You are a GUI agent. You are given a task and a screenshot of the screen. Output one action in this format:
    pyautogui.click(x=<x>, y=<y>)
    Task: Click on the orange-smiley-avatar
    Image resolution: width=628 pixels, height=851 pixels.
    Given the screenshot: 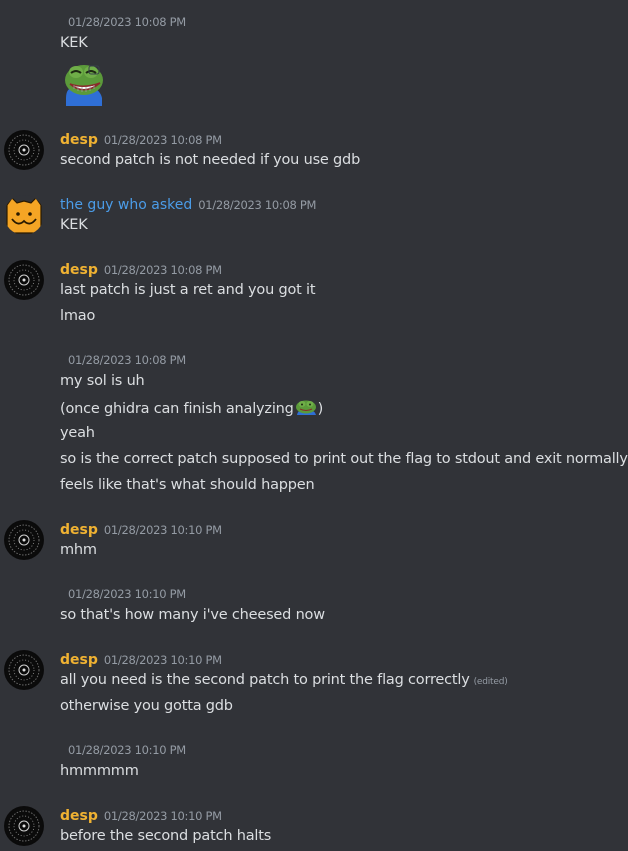 What is the action you would take?
    pyautogui.click(x=24, y=215)
    